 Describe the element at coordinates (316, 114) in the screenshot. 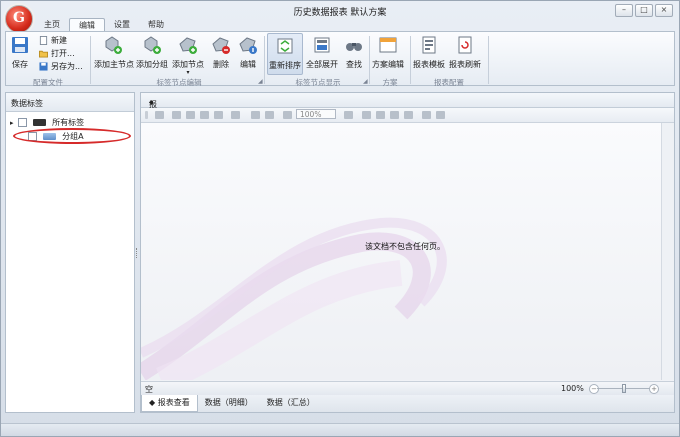

I see `zoom-combo: 100%` at that location.